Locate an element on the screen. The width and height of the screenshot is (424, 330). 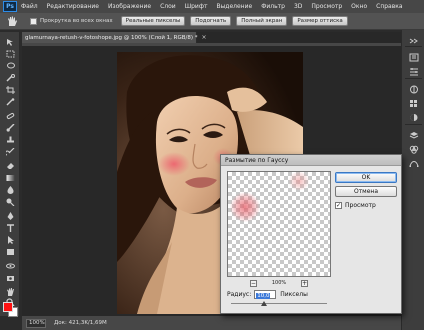
move-tool-icon is located at coordinates (10, 42).